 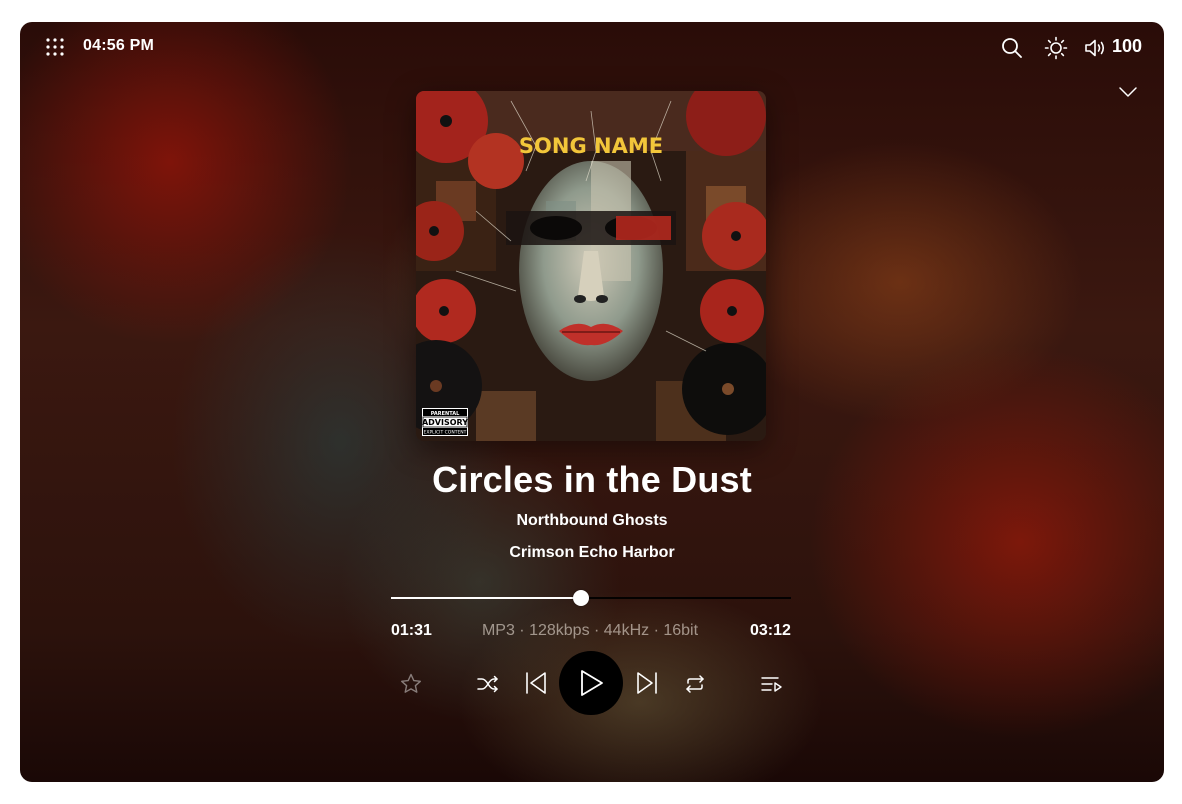 I want to click on parental-advisory-label: PARENTAL ADVISORY EXPLICIT CONTENT, so click(x=445, y=422).